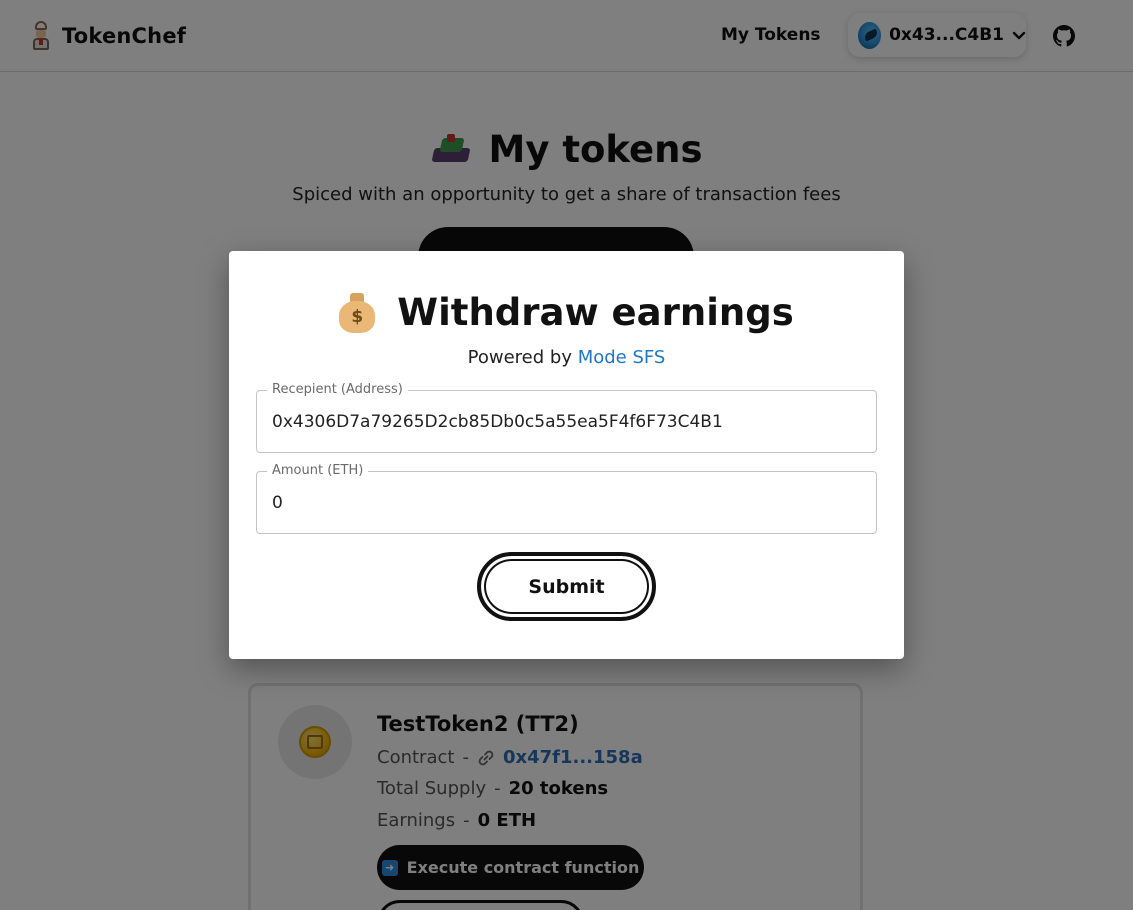  I want to click on money-bag-icon: $, so click(357, 312).